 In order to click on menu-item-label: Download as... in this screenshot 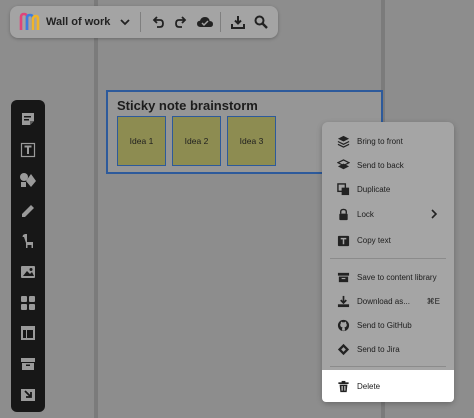, I will do `click(383, 301)`.